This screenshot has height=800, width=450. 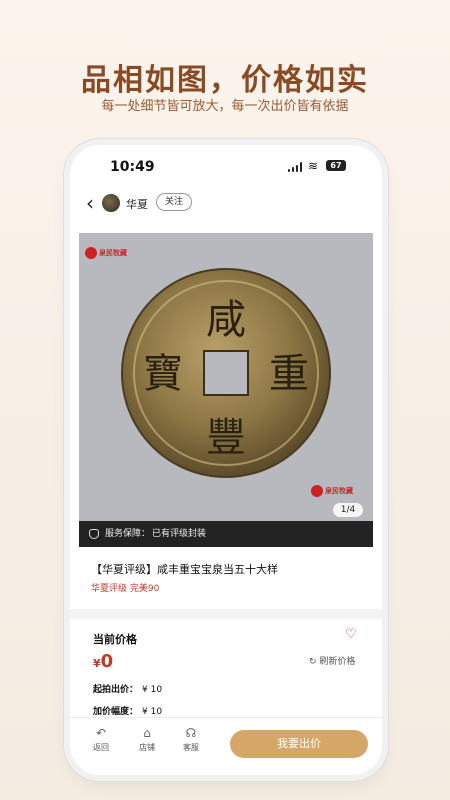 I want to click on shield-icon, so click(x=94, y=533).